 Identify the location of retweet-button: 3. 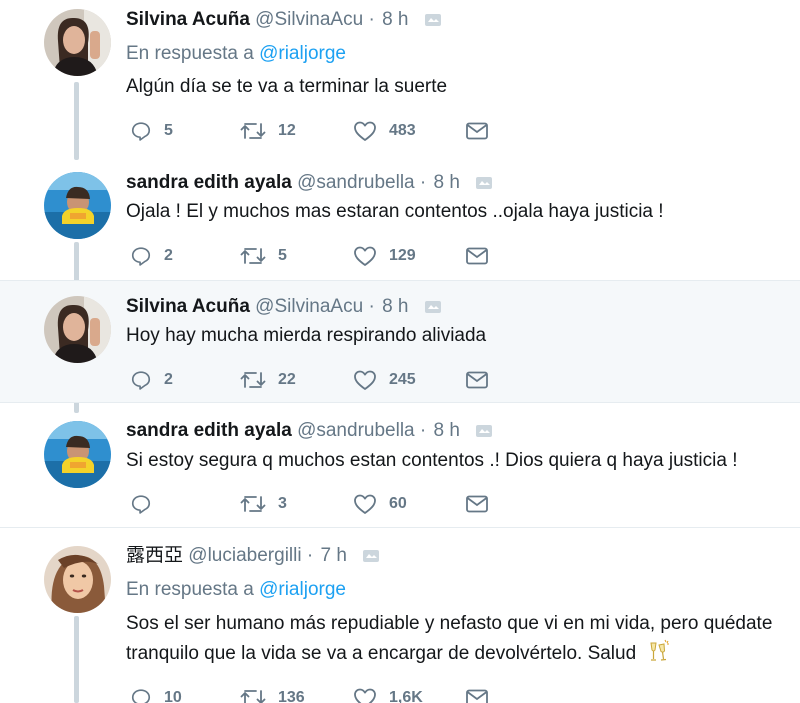
(263, 504).